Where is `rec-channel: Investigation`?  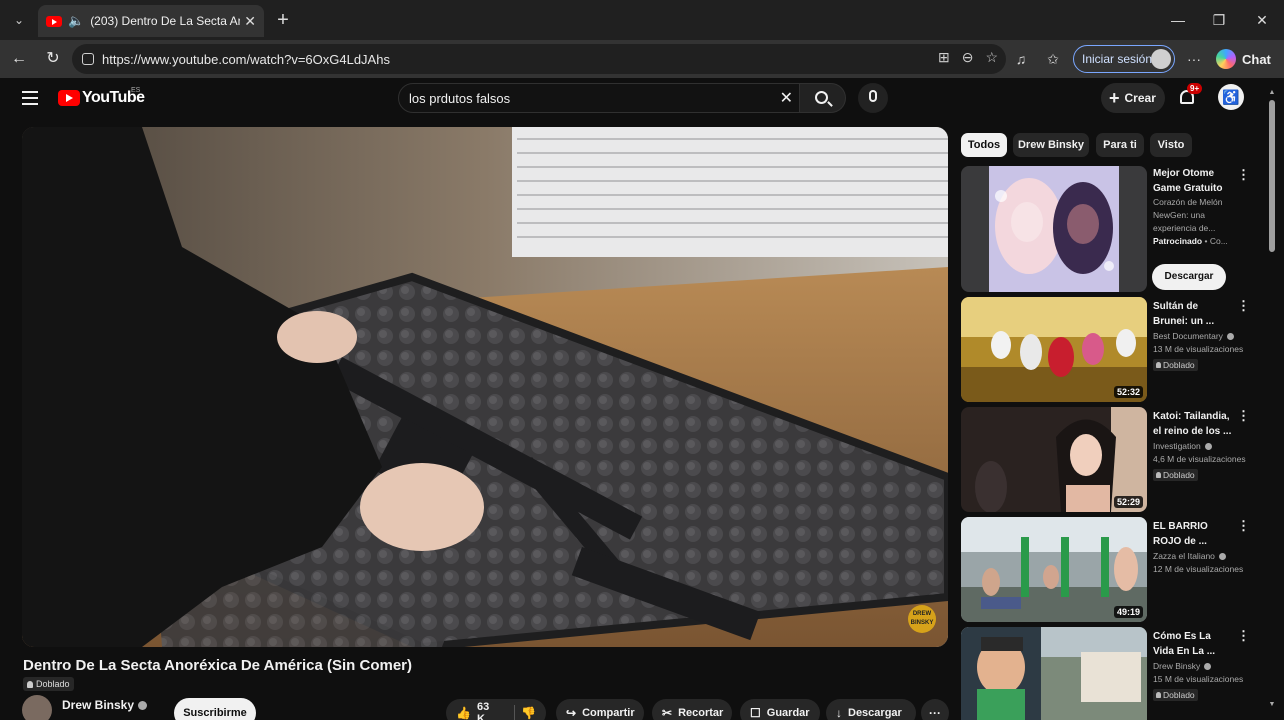 rec-channel: Investigation is located at coordinates (1201, 446).